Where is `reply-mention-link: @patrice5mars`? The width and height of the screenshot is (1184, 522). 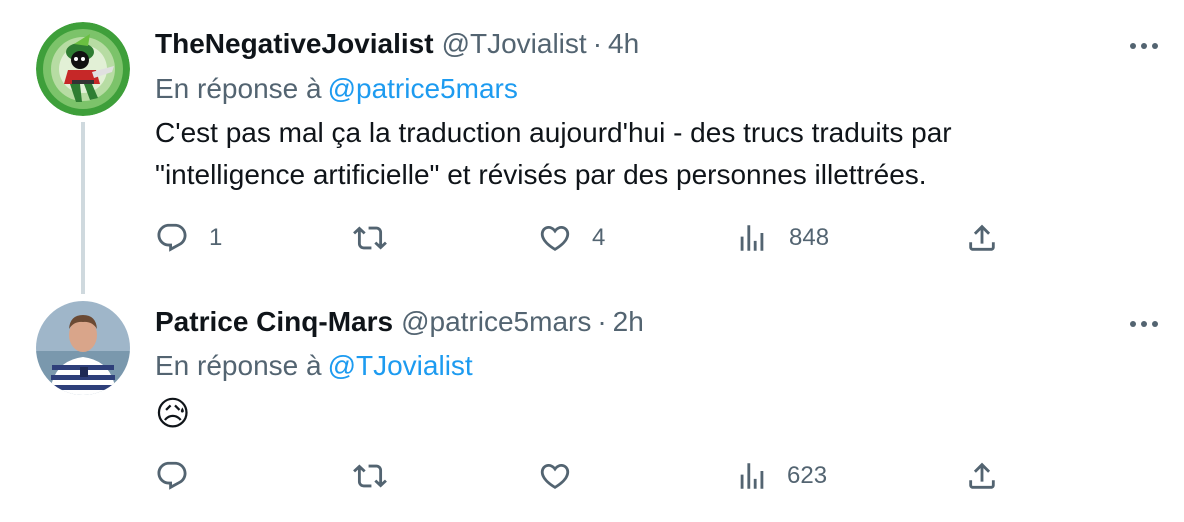 reply-mention-link: @patrice5mars is located at coordinates (423, 88).